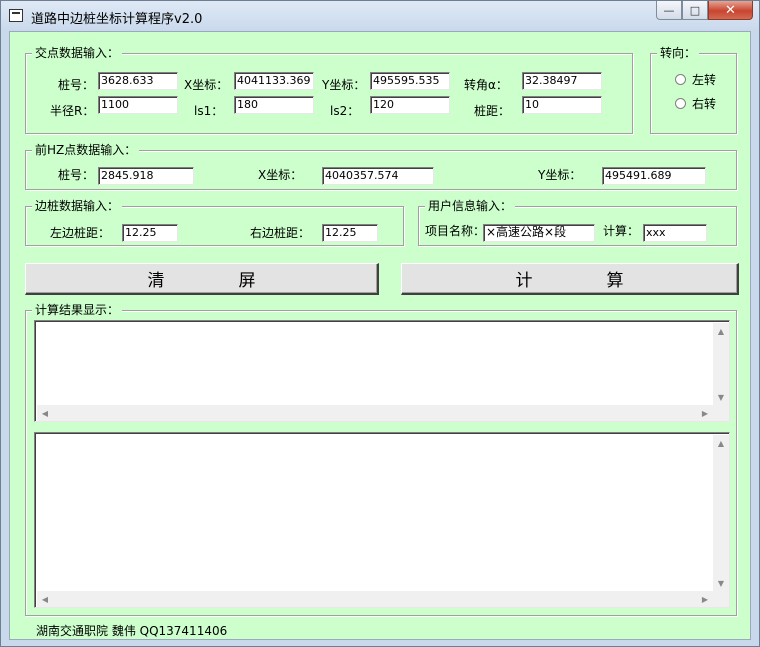 The image size is (760, 647). I want to click on prev-hz-frame-title: 前HZ点数据输入：, so click(86, 150).